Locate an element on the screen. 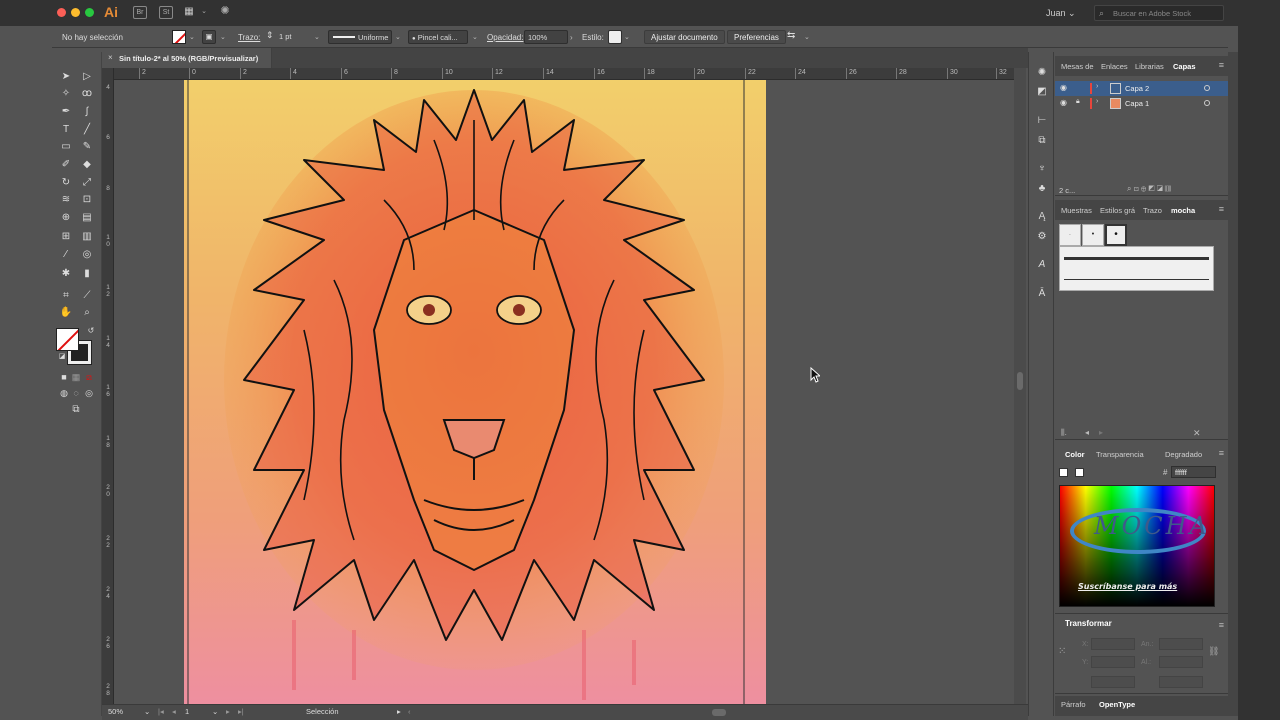 The image size is (1280, 720). brush-swatch: • is located at coordinates (1093, 235).